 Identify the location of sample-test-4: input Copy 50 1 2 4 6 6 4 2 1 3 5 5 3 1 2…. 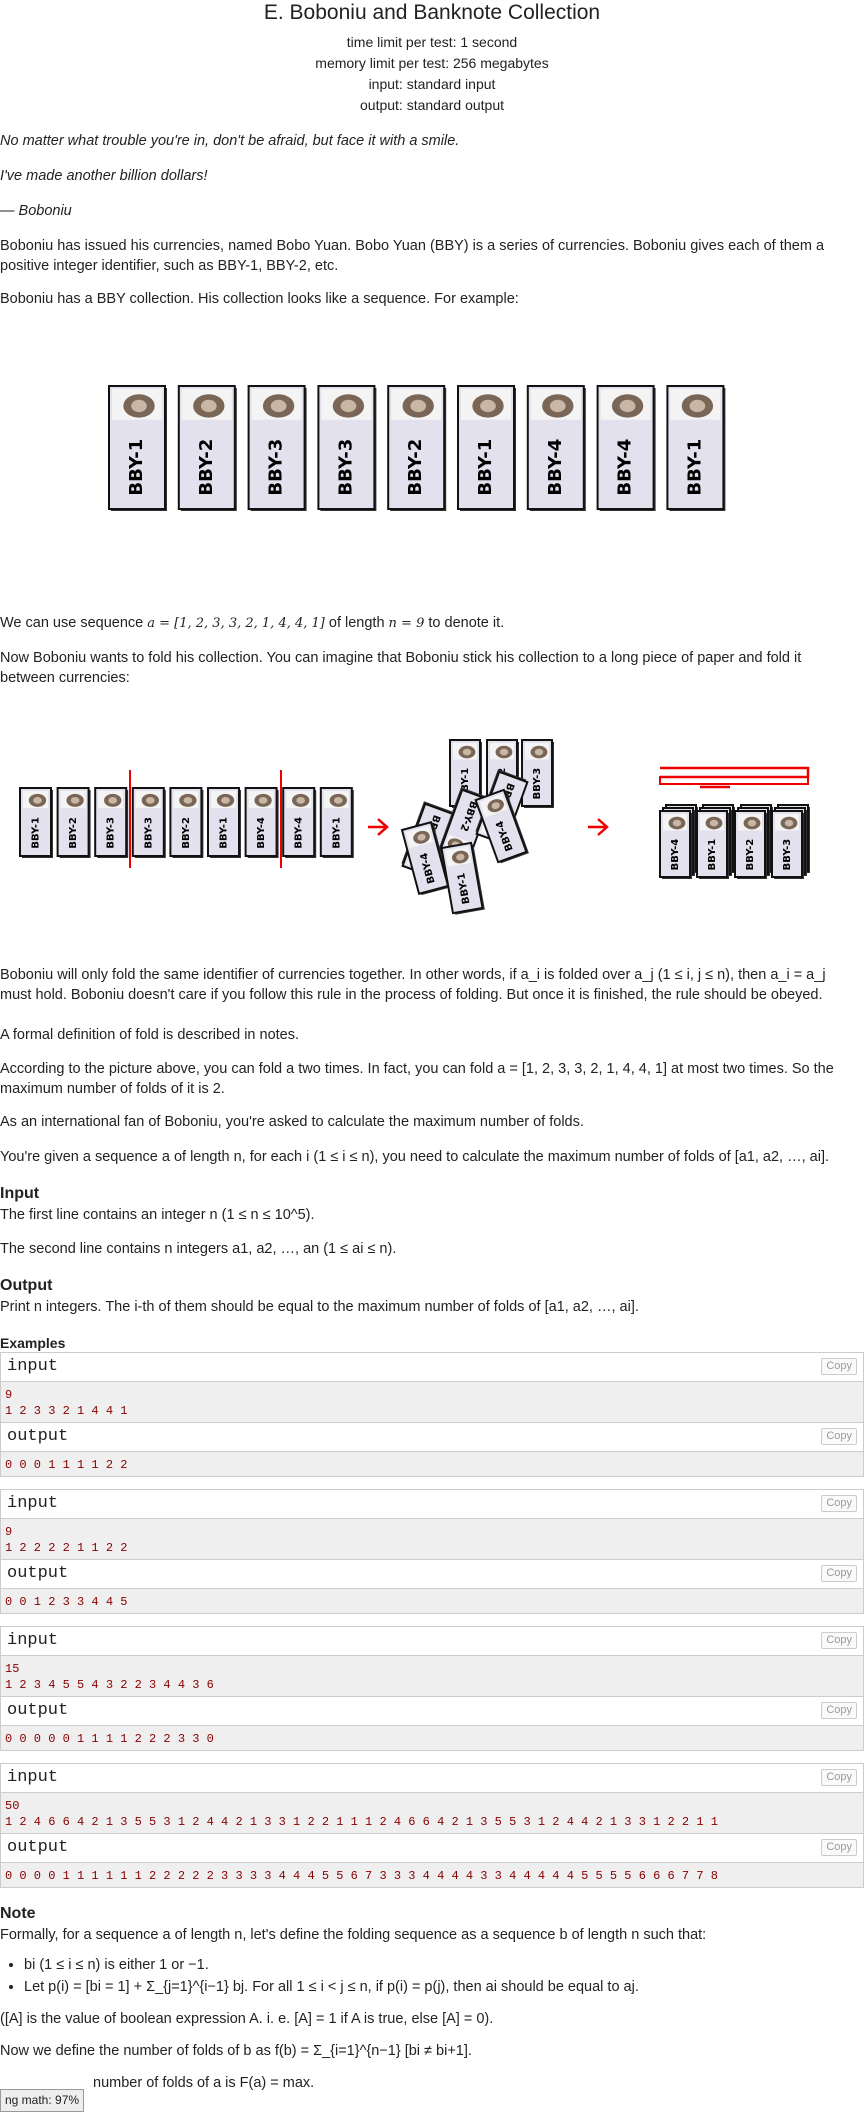
(432, 1825).